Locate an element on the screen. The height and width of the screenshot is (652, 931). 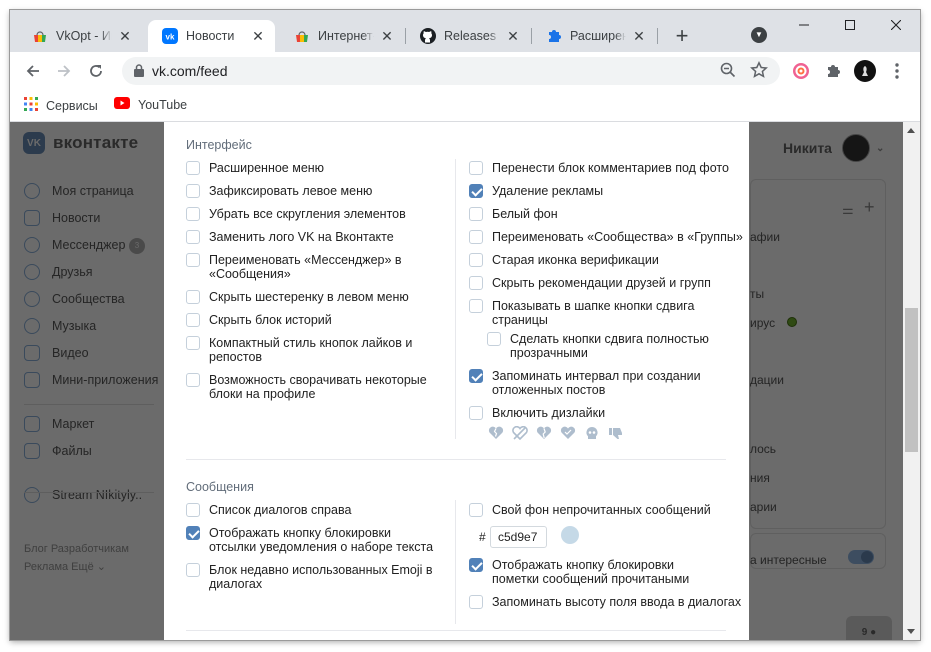
right-panel-item: дации is located at coordinates (767, 380).